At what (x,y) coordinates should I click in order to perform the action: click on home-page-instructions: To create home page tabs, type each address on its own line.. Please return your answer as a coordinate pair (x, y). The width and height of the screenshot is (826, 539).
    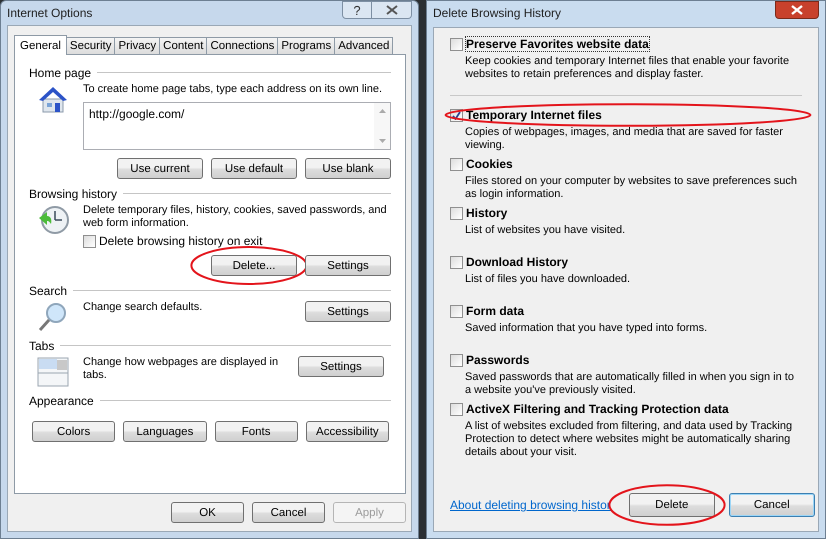
    Looking at the image, I should click on (233, 89).